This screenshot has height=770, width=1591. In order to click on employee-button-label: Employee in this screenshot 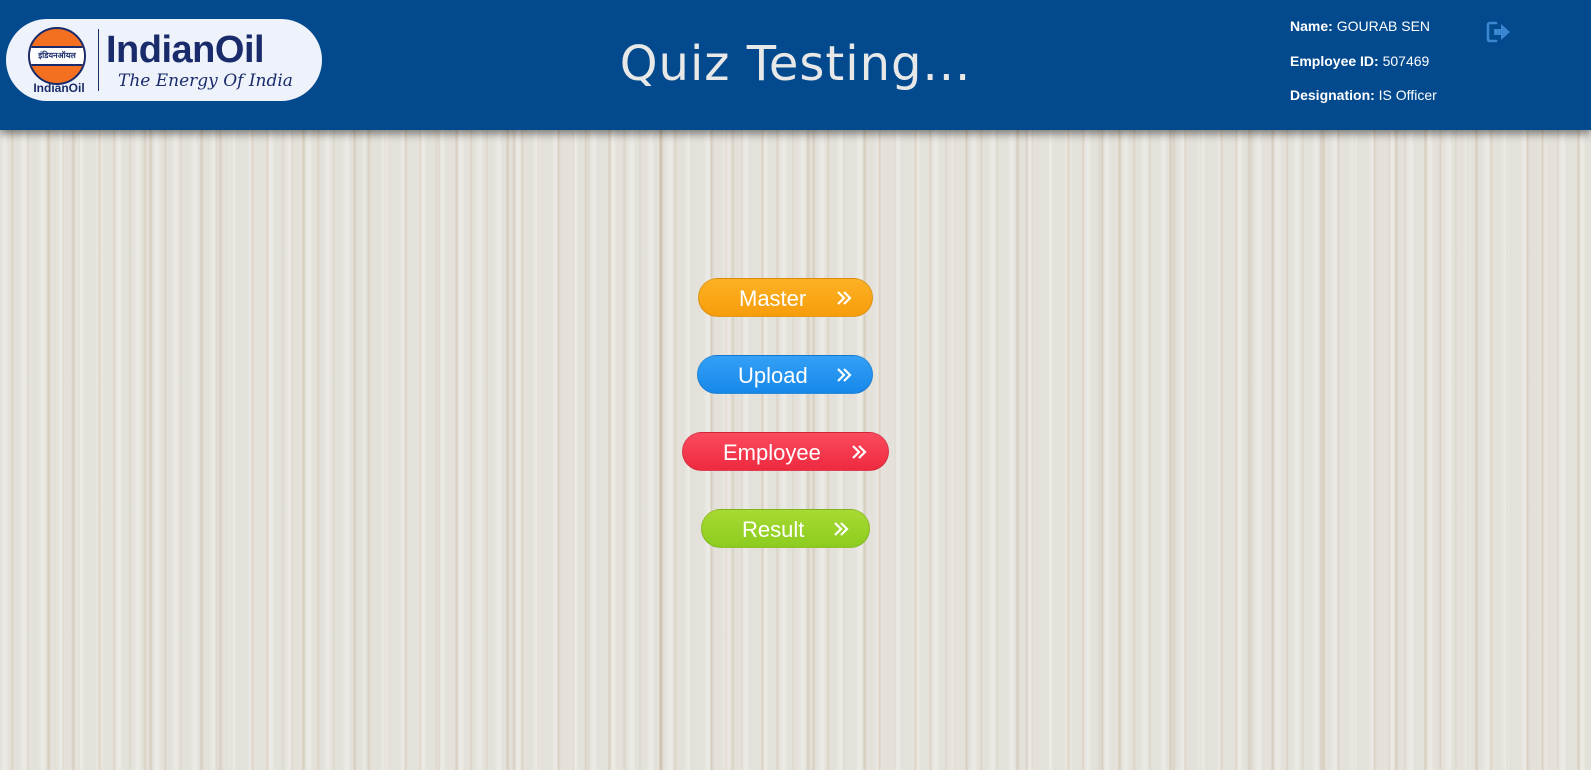, I will do `click(772, 452)`.